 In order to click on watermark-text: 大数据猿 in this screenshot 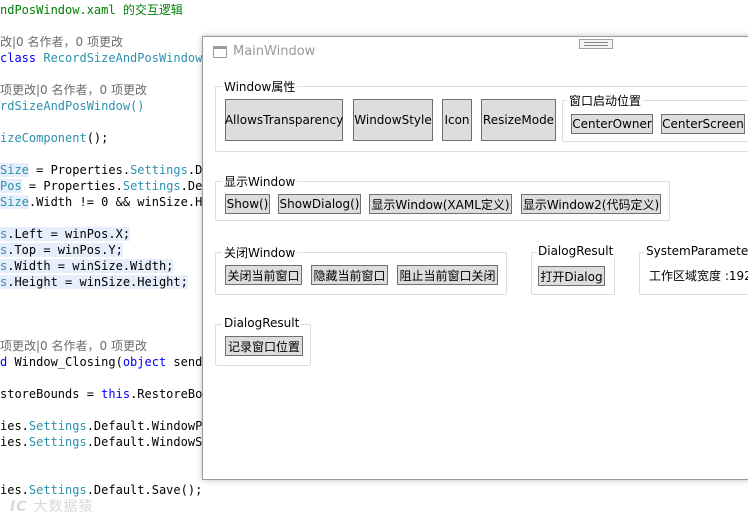, I will do `click(63, 507)`.